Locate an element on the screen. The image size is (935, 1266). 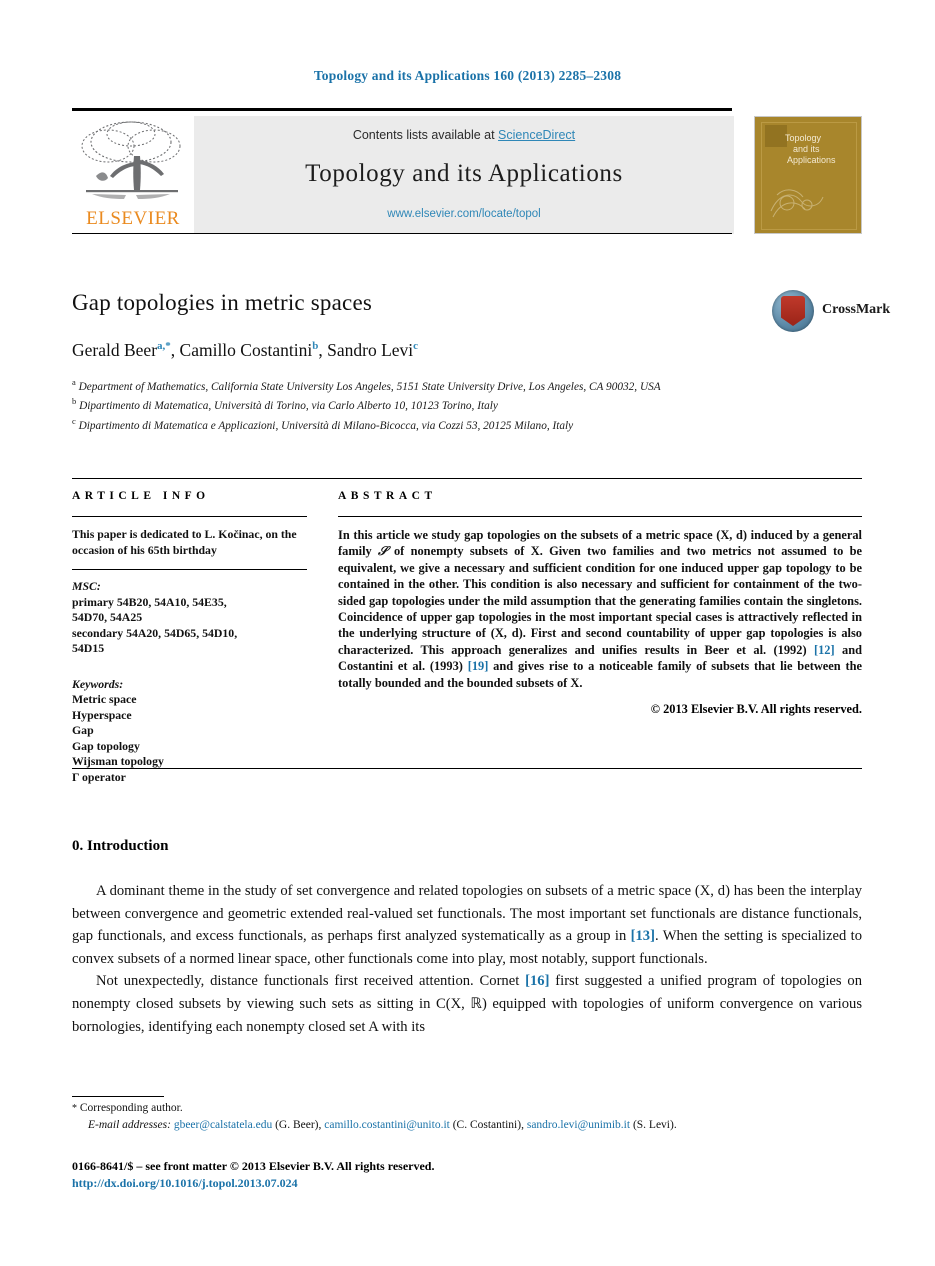
abstract-bottom-rule is located at coordinates (467, 768).